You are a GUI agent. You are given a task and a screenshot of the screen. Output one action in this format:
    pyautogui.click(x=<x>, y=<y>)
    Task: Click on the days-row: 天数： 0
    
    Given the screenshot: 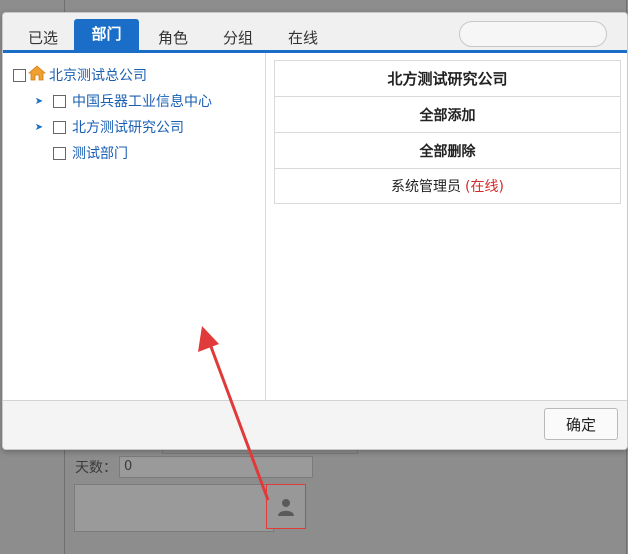 What is the action you would take?
    pyautogui.click(x=194, y=467)
    